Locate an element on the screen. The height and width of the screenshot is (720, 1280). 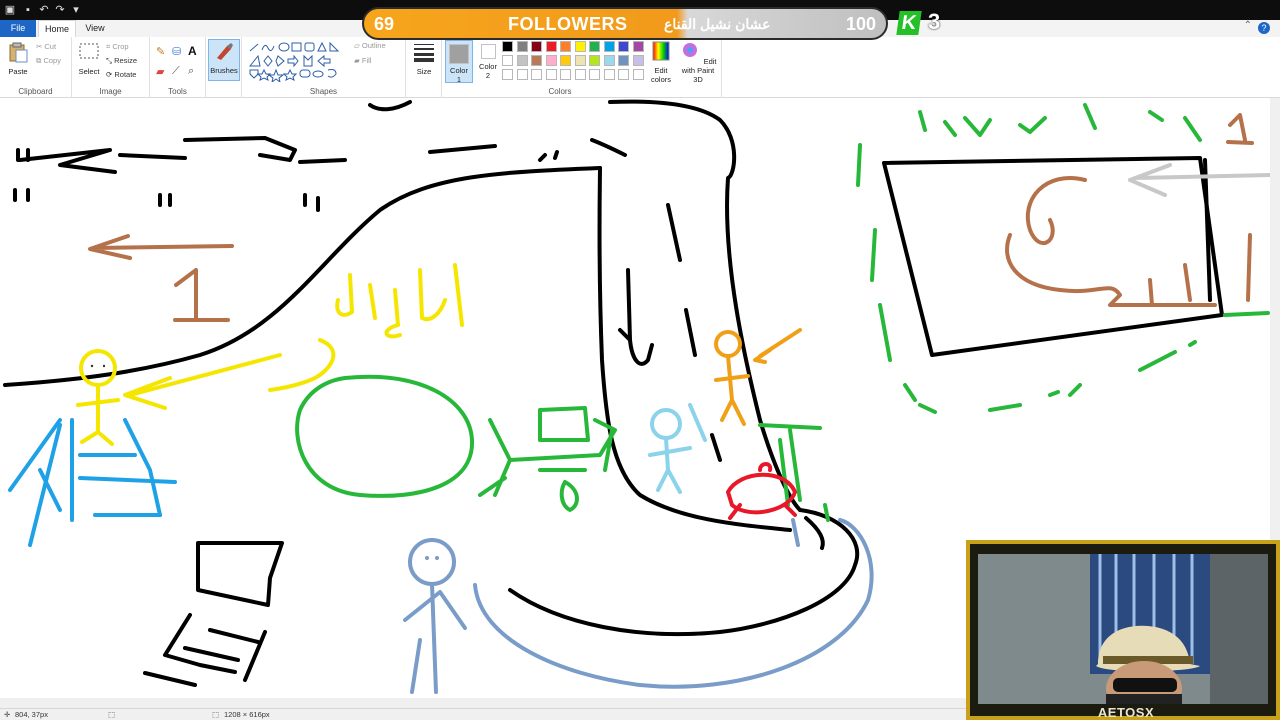
collapse-ribbon-icon: ⌃ is located at coordinates (1248, 25).